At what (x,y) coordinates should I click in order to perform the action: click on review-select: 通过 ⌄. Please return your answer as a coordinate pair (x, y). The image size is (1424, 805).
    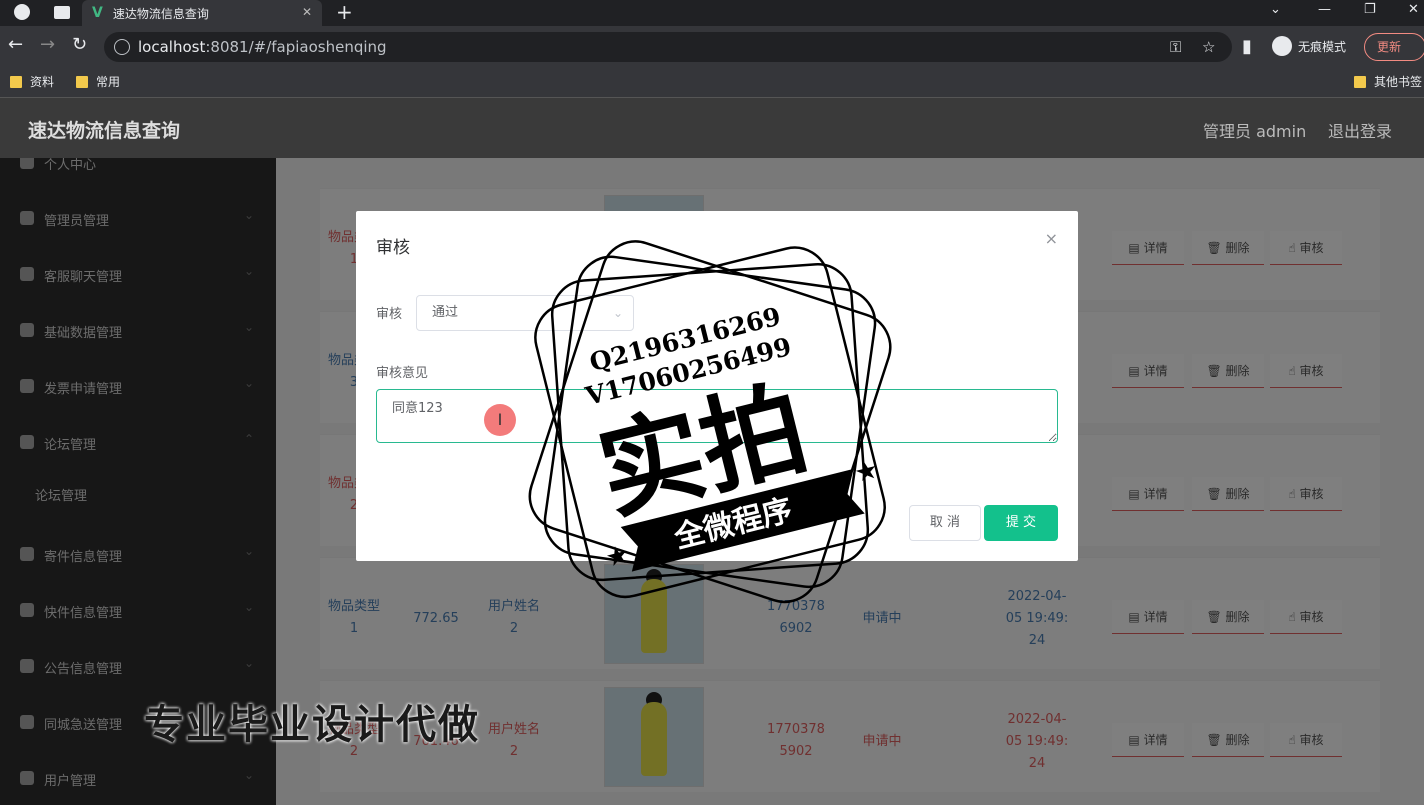
    Looking at the image, I should click on (525, 313).